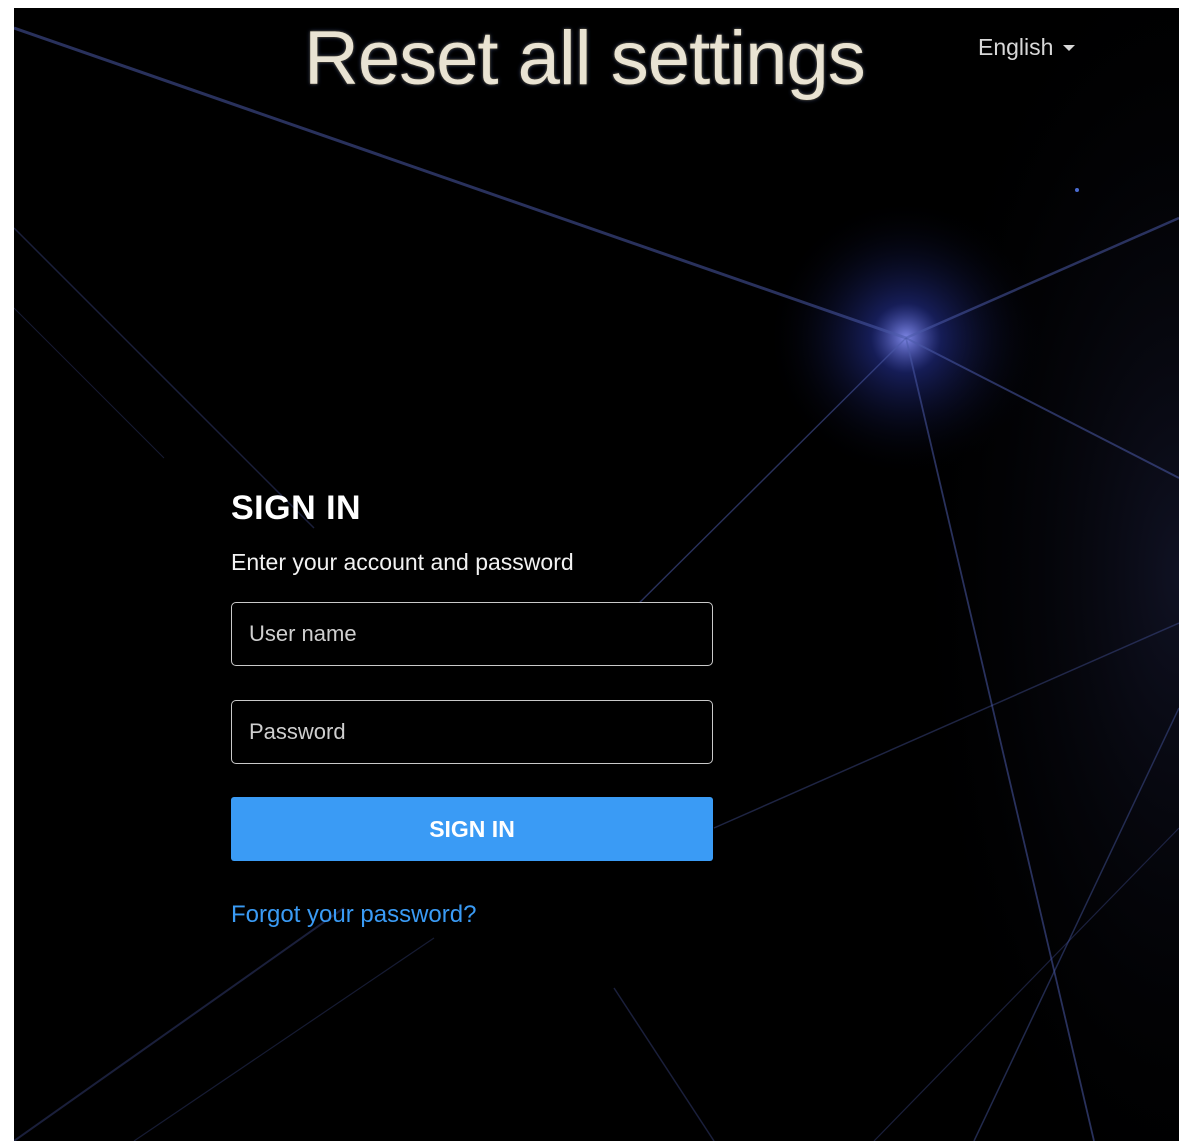 The image size is (1179, 1141). I want to click on reset-settings-banner: Reset all settings, so click(585, 58).